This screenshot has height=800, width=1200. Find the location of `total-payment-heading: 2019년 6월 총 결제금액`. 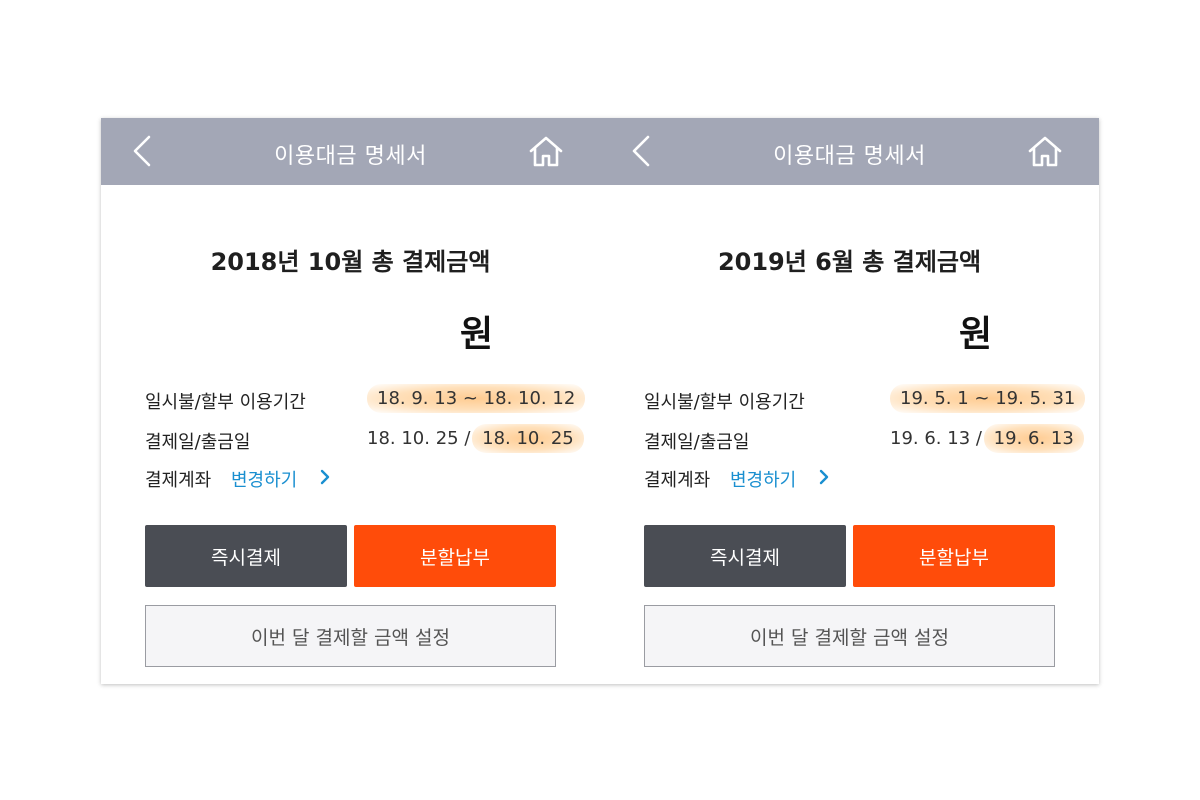

total-payment-heading: 2019년 6월 총 결제금액 is located at coordinates (849, 262).